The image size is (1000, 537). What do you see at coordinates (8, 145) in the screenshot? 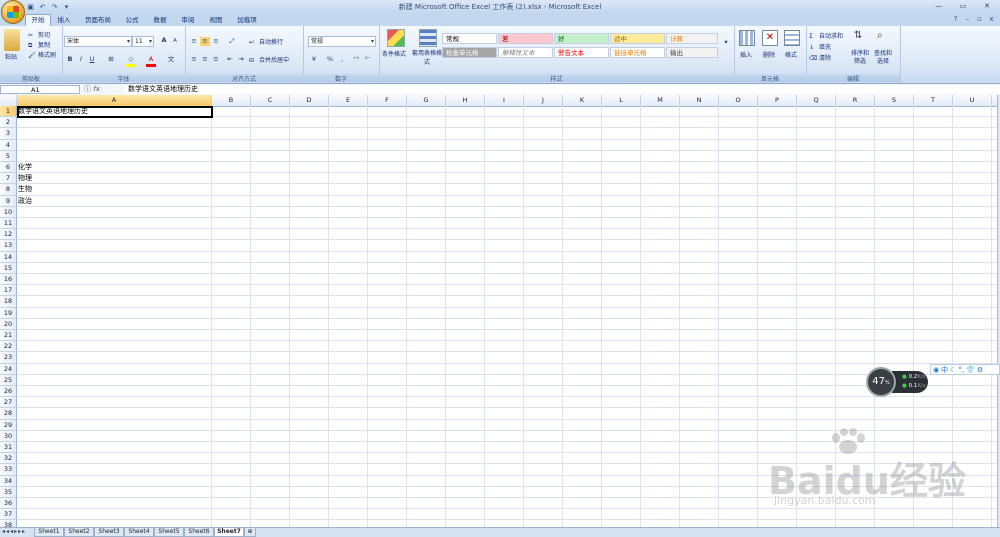
I see `row-header-4: 4` at bounding box center [8, 145].